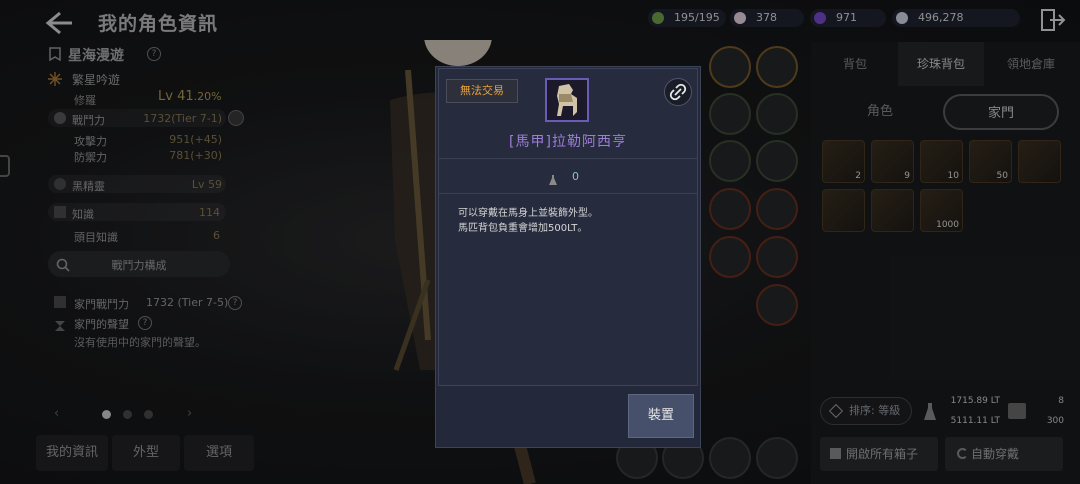 This screenshot has height=484, width=1080. I want to click on item-name: [馬甲]拉勒阿西亨, so click(568, 142).